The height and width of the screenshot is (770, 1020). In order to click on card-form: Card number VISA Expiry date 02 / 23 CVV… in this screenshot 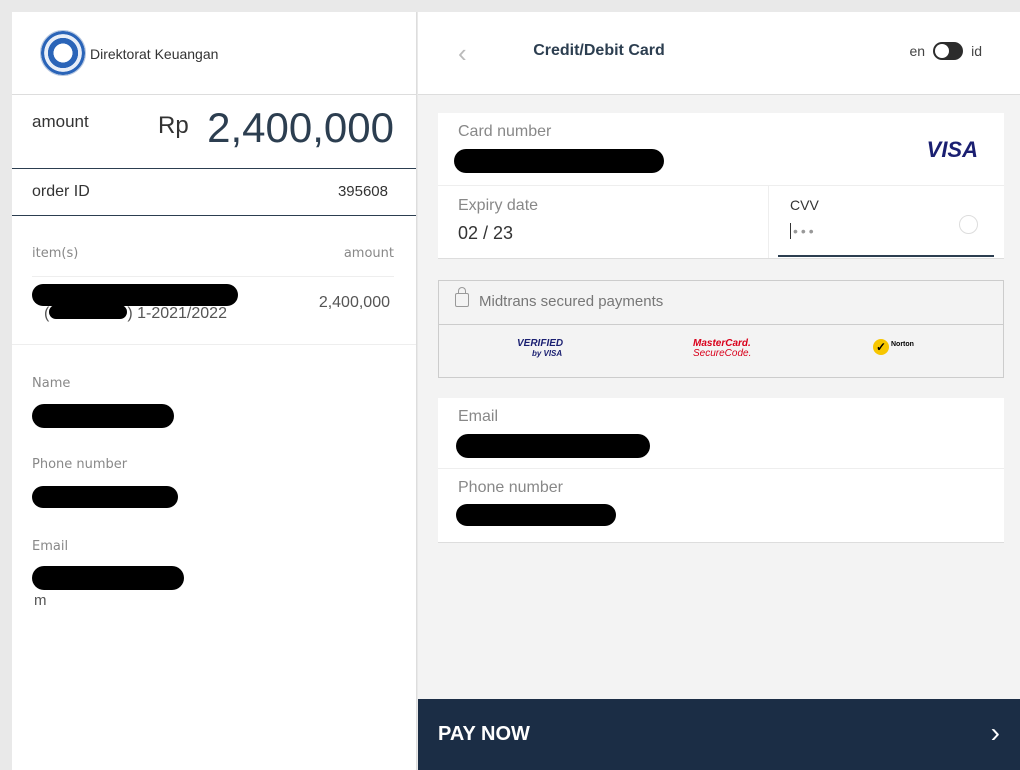, I will do `click(721, 186)`.